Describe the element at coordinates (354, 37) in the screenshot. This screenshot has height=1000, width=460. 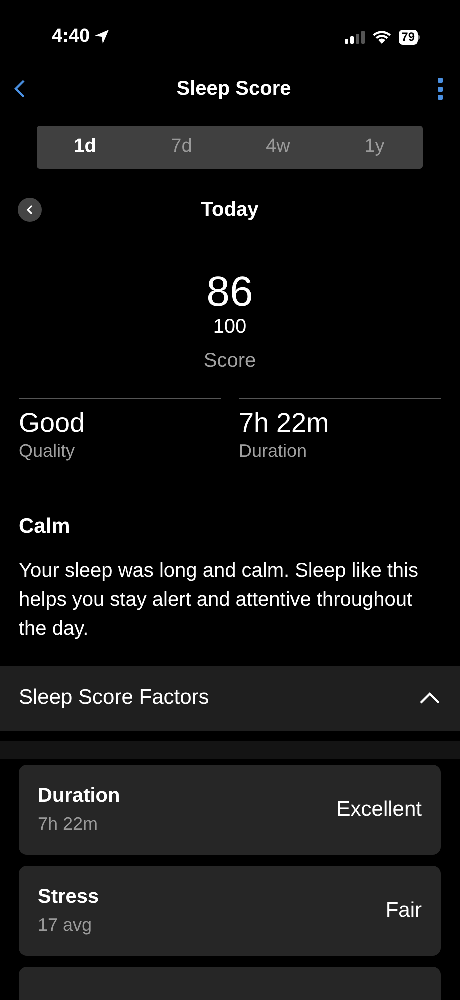
I see `signal-icon` at that location.